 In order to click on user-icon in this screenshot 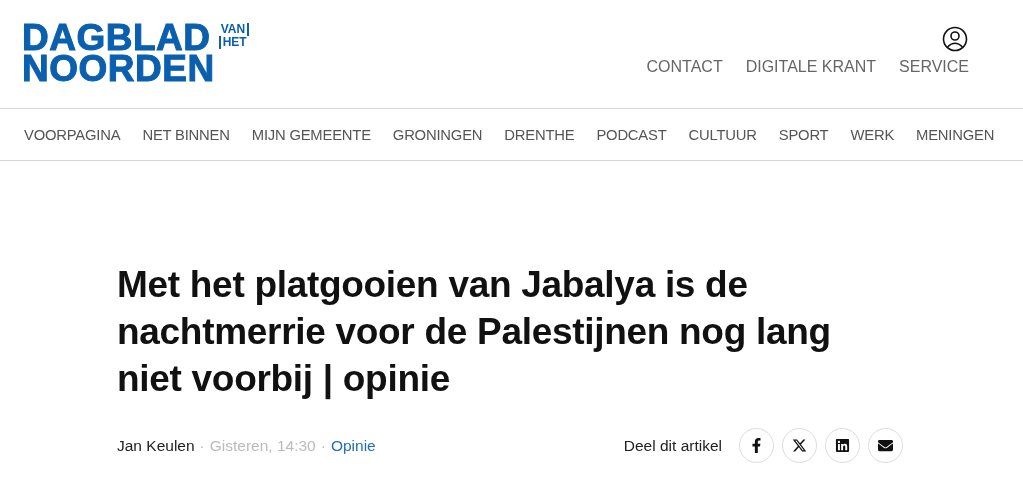, I will do `click(955, 39)`.